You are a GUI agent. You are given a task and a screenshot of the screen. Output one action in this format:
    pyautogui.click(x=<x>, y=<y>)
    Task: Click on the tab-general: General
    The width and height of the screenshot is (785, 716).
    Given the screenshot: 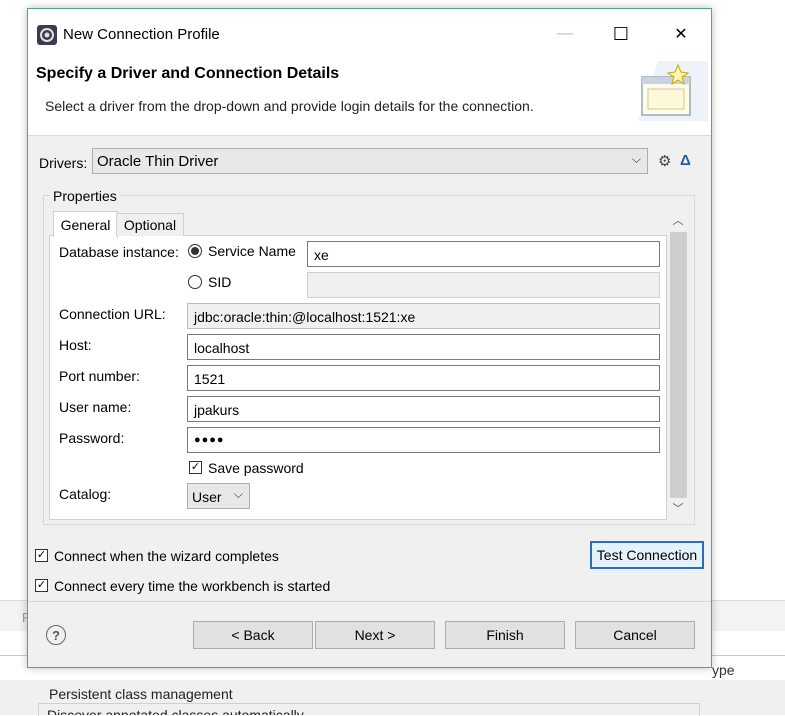 What is the action you would take?
    pyautogui.click(x=85, y=224)
    